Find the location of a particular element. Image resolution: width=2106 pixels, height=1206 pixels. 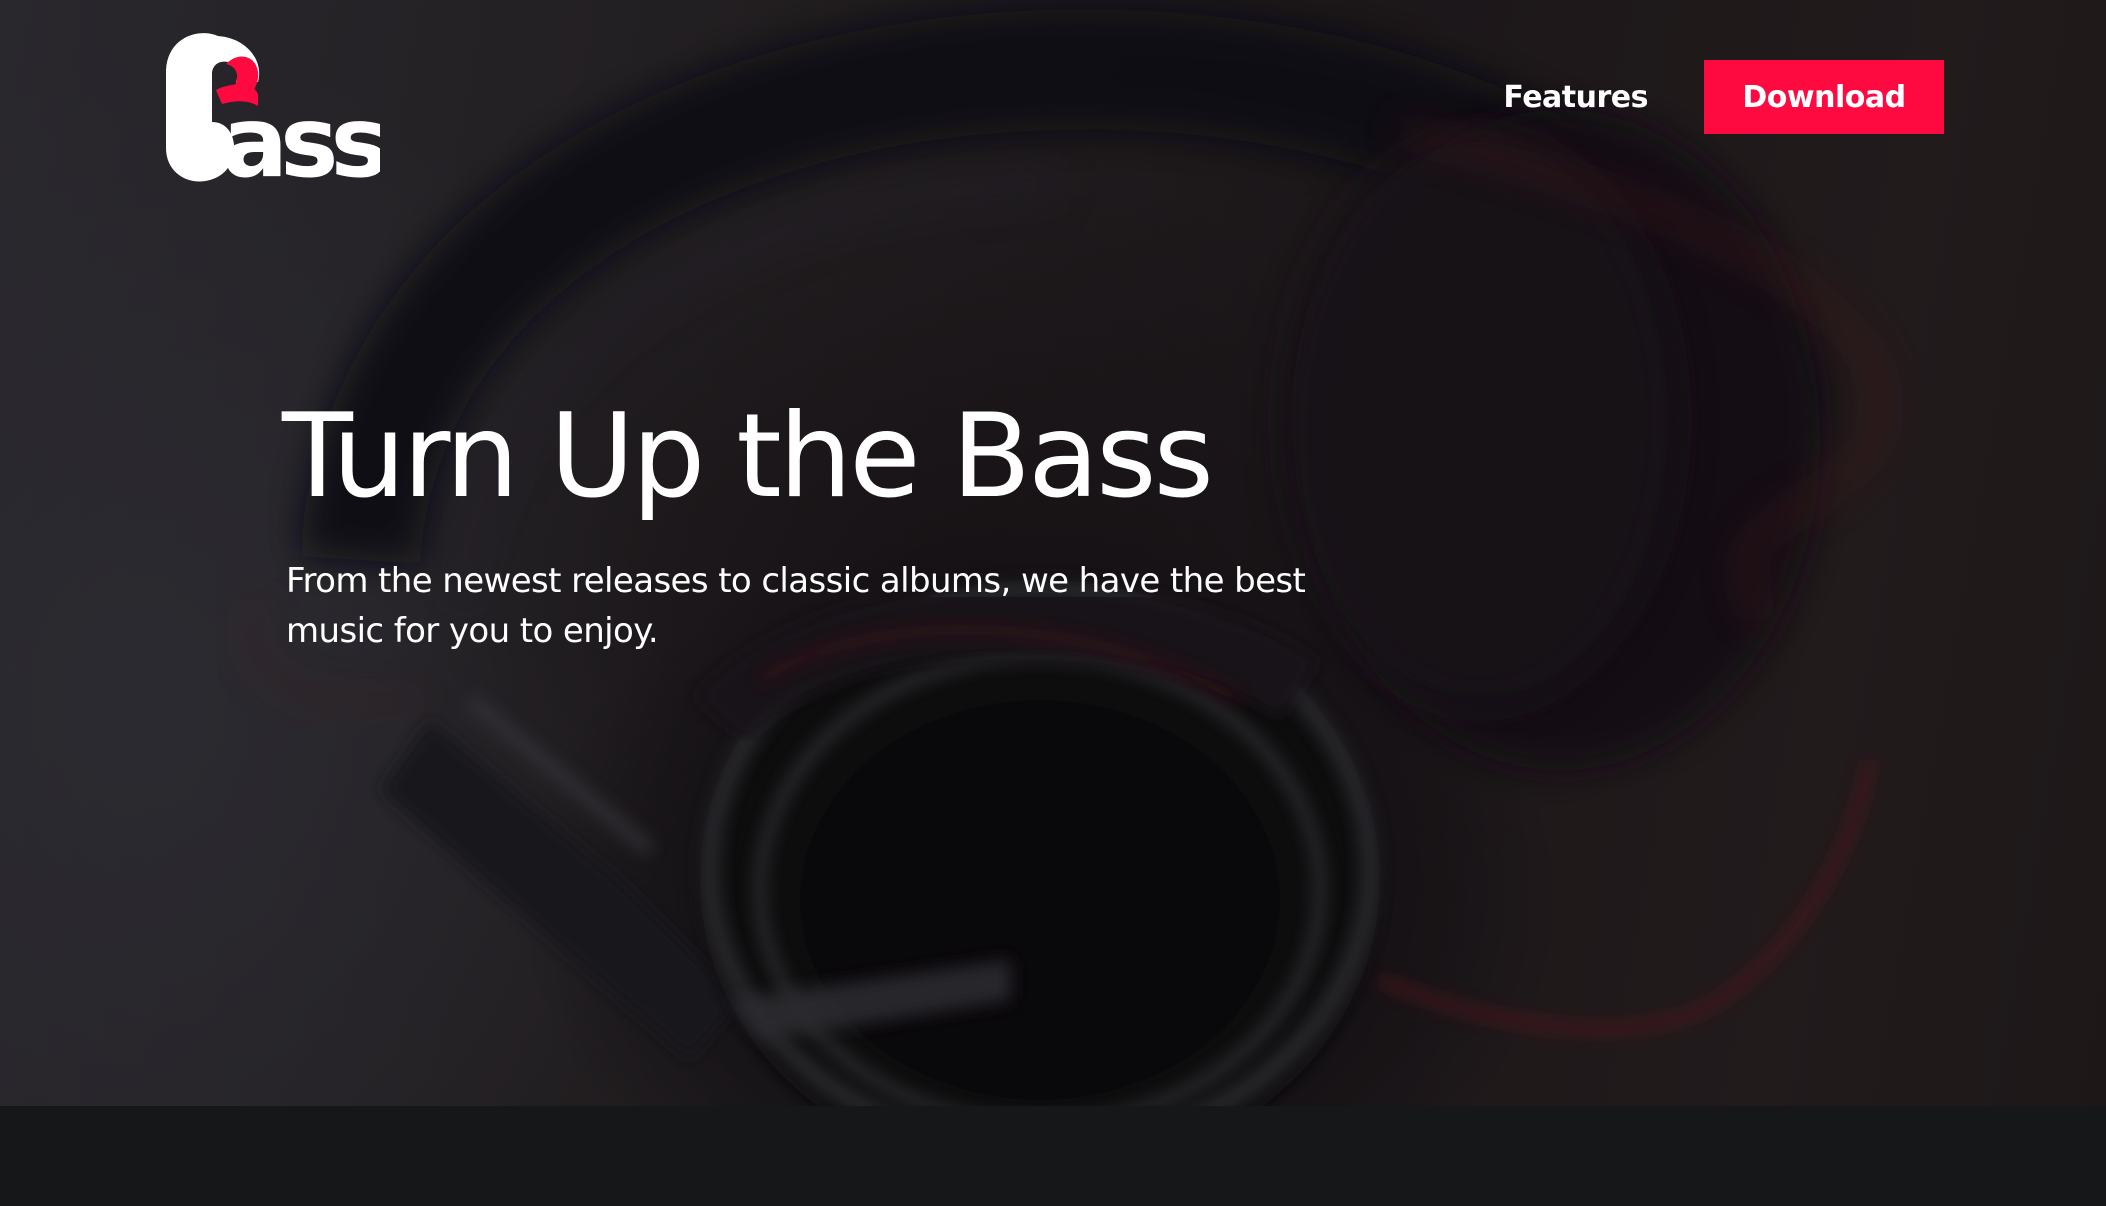

logo-wordmark: ass is located at coordinates (301, 135).